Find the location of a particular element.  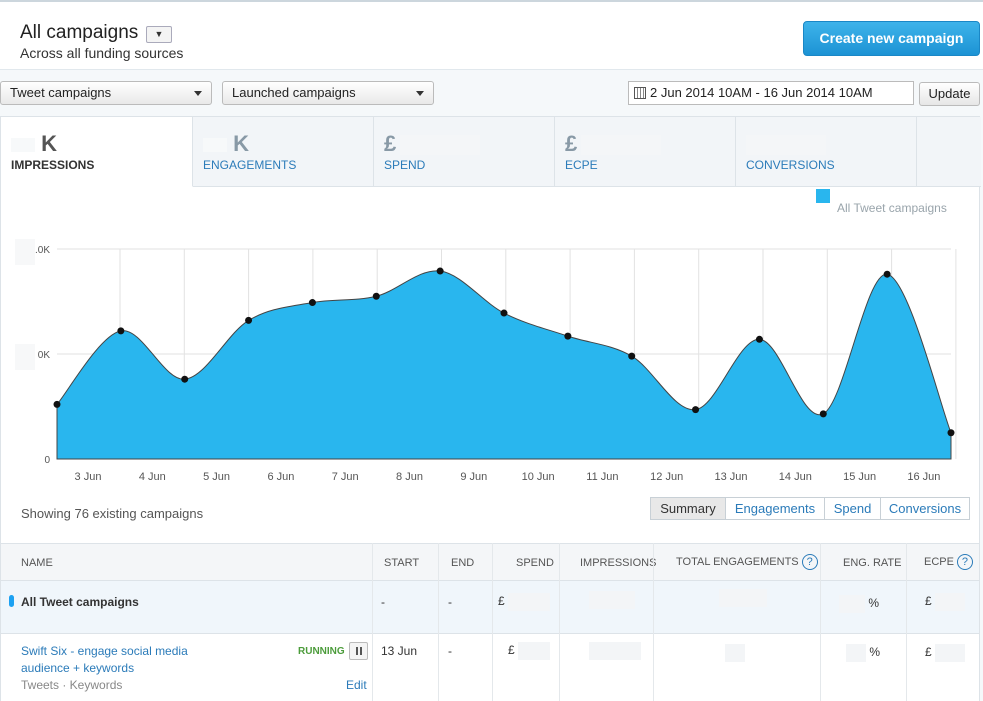

tab-label: ECPE is located at coordinates (581, 165).